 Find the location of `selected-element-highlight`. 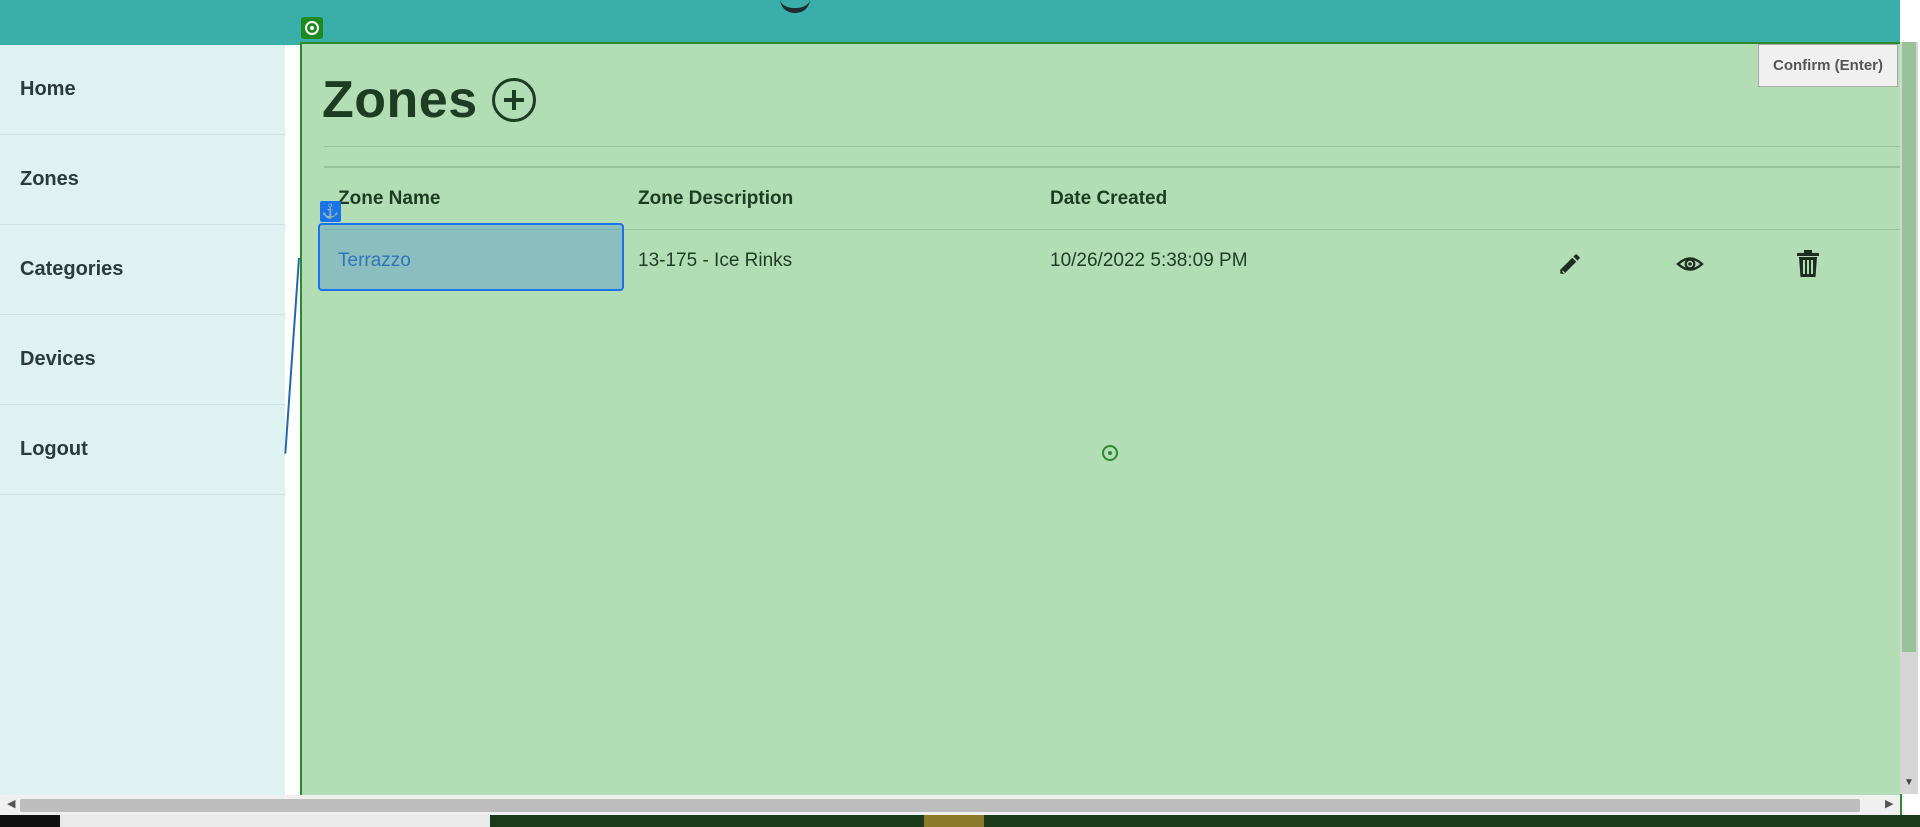

selected-element-highlight is located at coordinates (471, 257).